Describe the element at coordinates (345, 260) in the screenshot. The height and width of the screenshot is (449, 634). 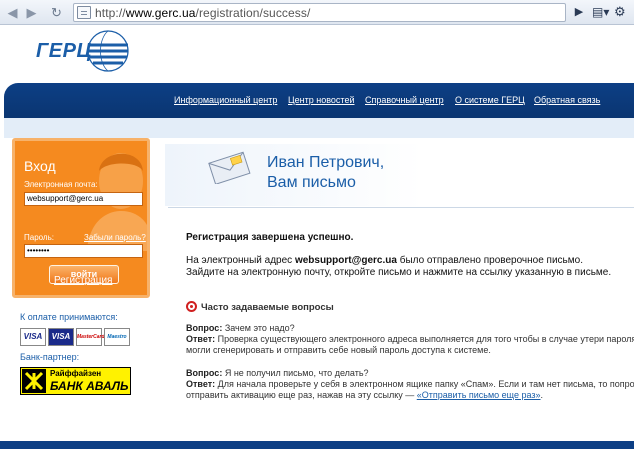
I see `email-address: websupport@gerc.ua` at that location.